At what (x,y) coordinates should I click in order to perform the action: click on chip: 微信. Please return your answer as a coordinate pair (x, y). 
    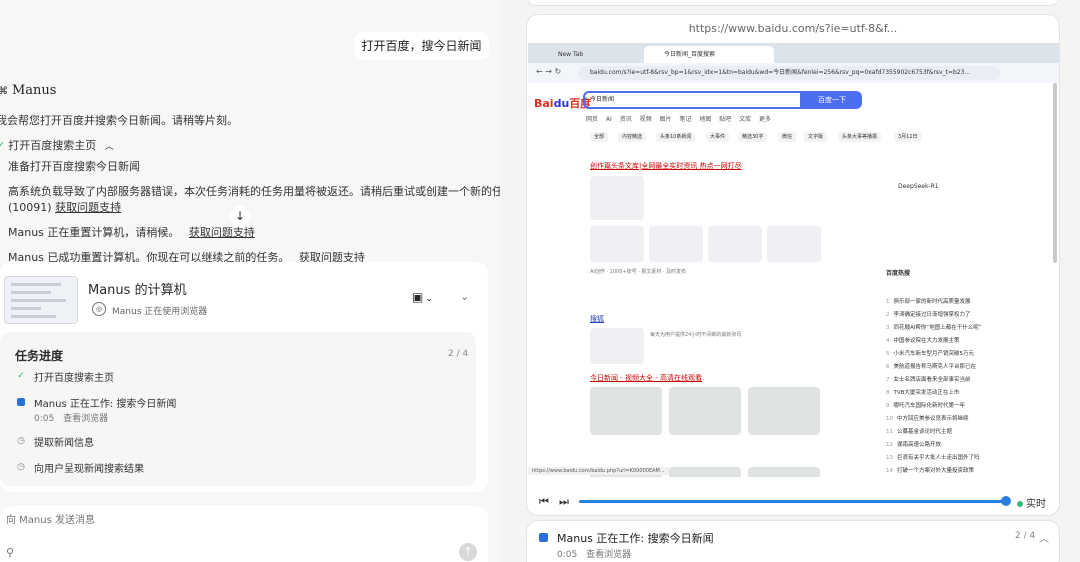
    Looking at the image, I should click on (787, 137).